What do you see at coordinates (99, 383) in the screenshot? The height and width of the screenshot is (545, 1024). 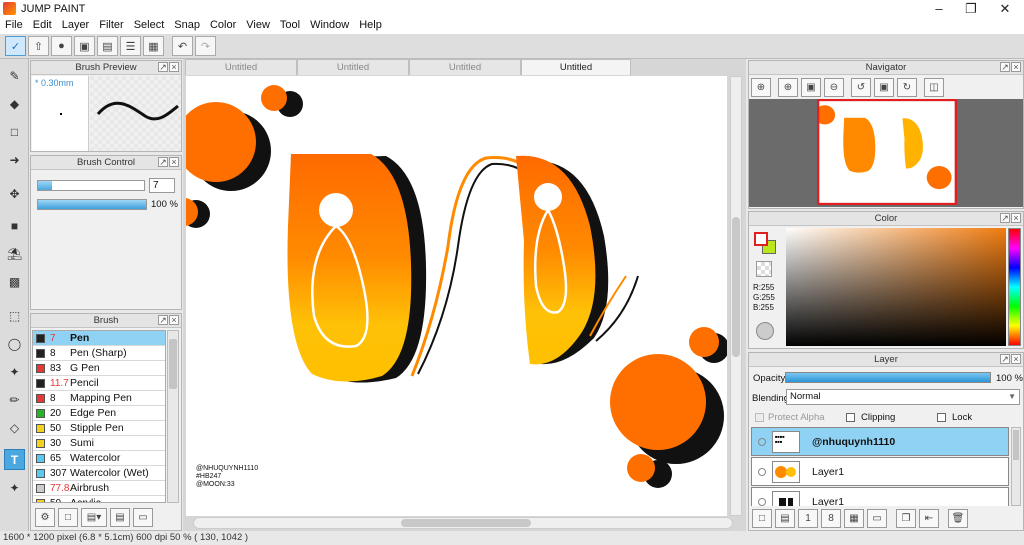 I see `brush-list-item: 11.7 Pencil` at bounding box center [99, 383].